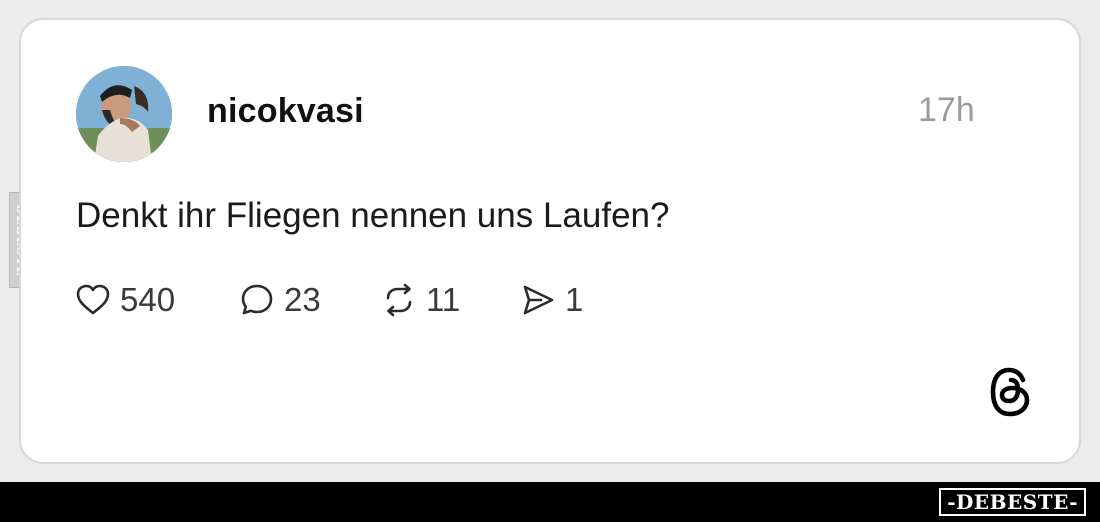 This screenshot has width=1100, height=522. I want to click on repost-button: 11, so click(420, 300).